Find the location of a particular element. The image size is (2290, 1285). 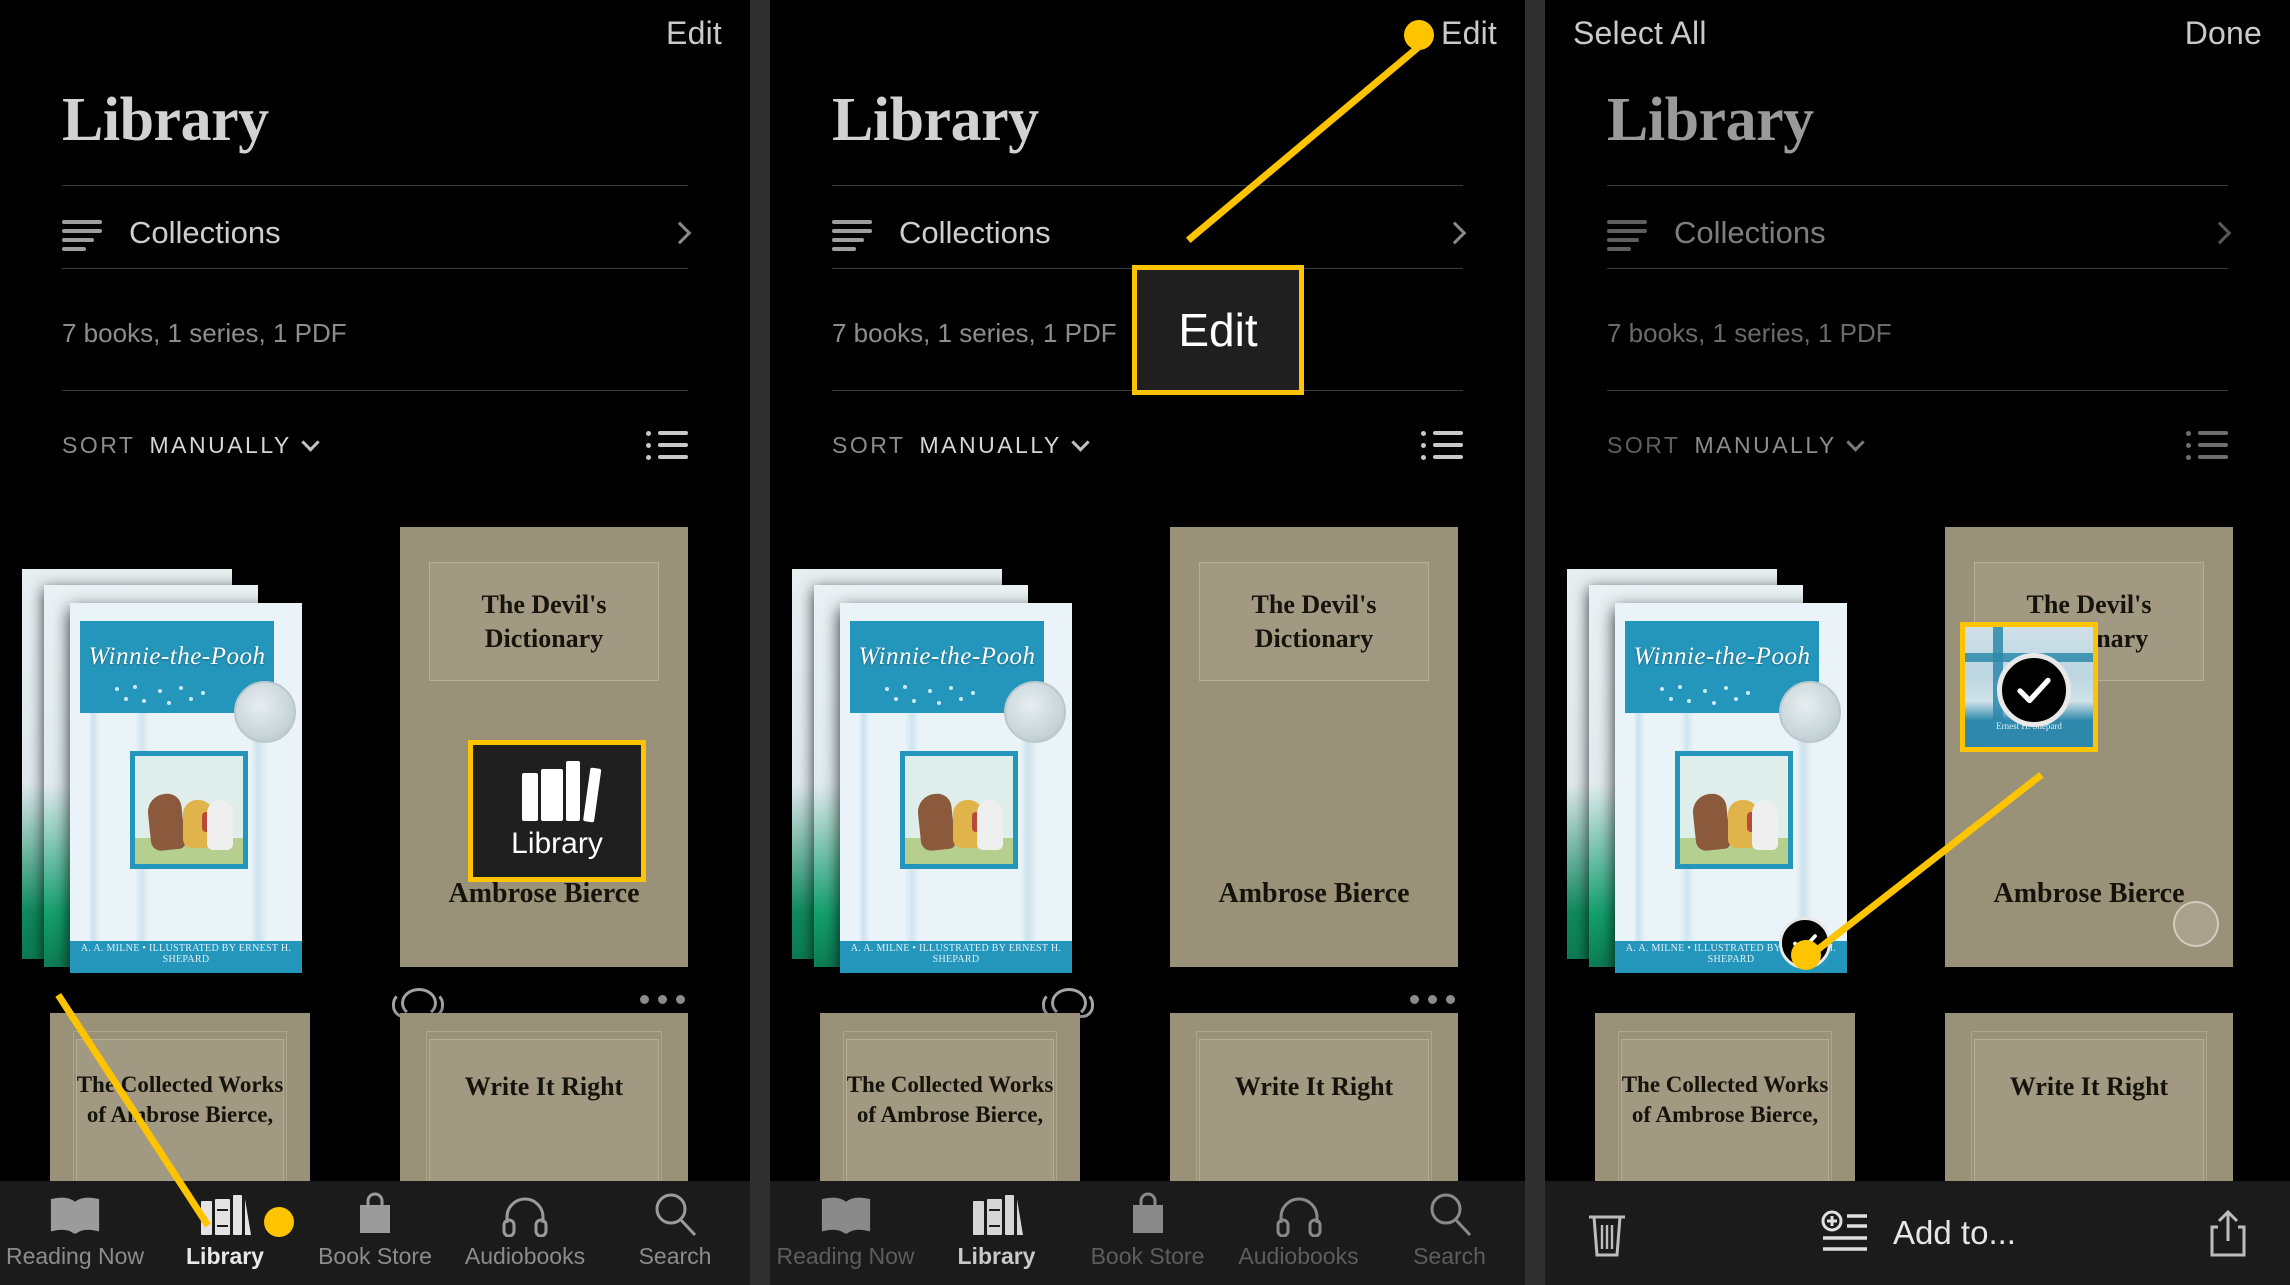

zoomed-selection-checkmark is located at coordinates (2034, 690).